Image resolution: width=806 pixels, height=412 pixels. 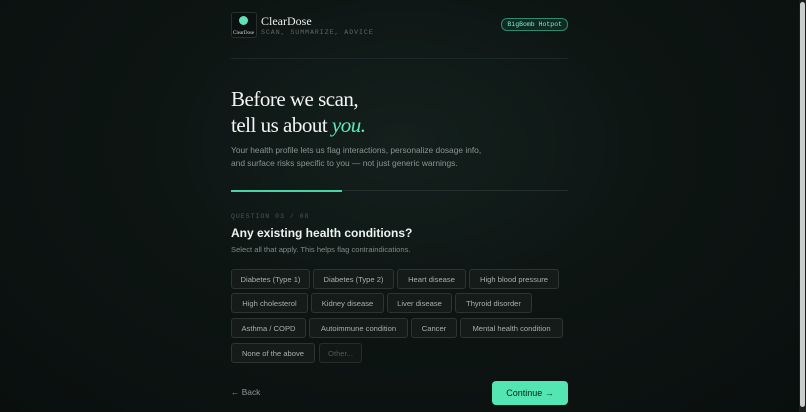 What do you see at coordinates (434, 328) in the screenshot?
I see `option-chip: Cancer` at bounding box center [434, 328].